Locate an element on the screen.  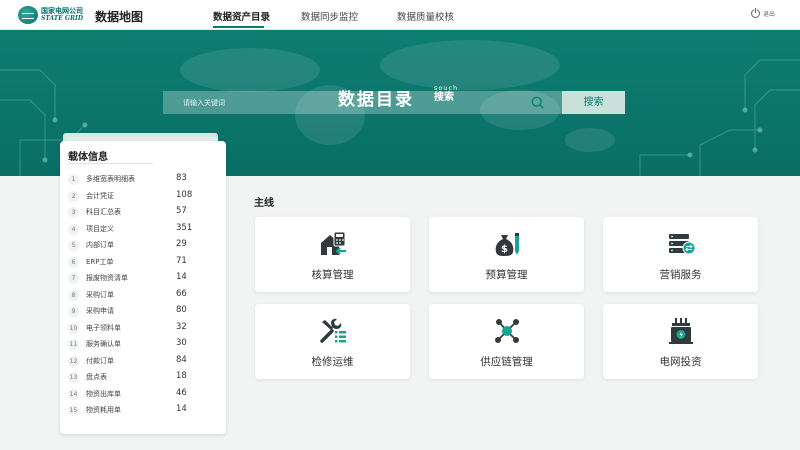
list-item: 3 科目汇总表 57 is located at coordinates (143, 212).